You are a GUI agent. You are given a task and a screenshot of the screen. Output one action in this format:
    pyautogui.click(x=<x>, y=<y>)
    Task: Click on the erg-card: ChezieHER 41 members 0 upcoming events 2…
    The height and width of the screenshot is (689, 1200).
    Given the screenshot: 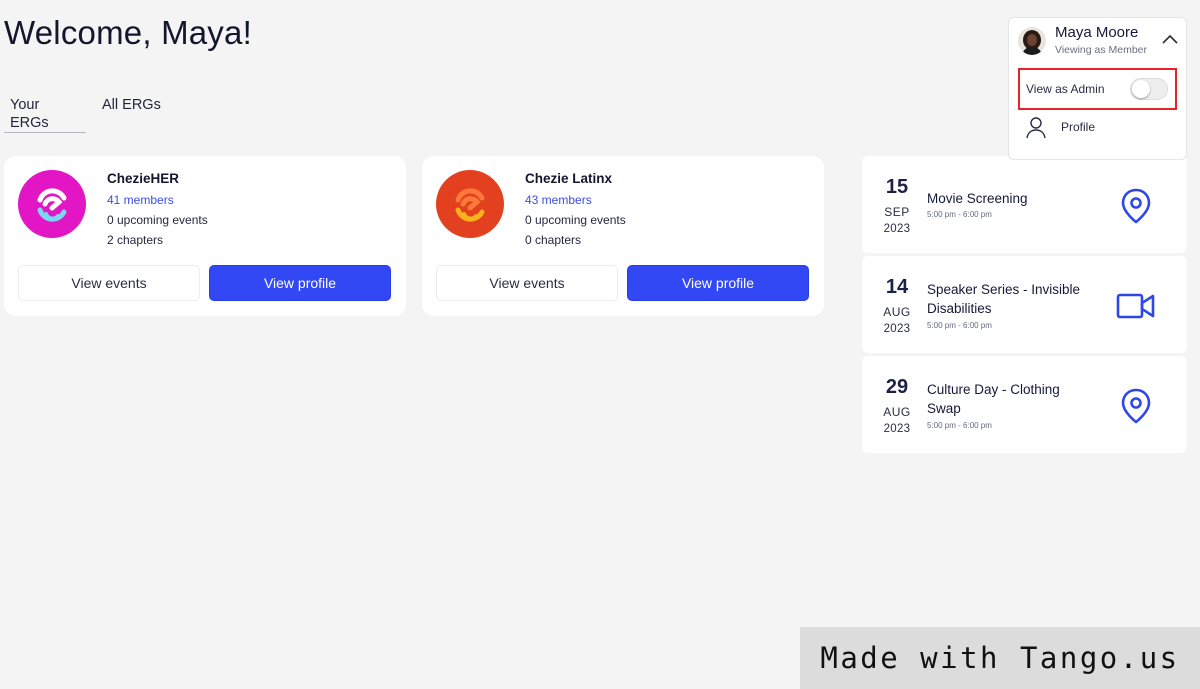 What is the action you would take?
    pyautogui.click(x=205, y=236)
    